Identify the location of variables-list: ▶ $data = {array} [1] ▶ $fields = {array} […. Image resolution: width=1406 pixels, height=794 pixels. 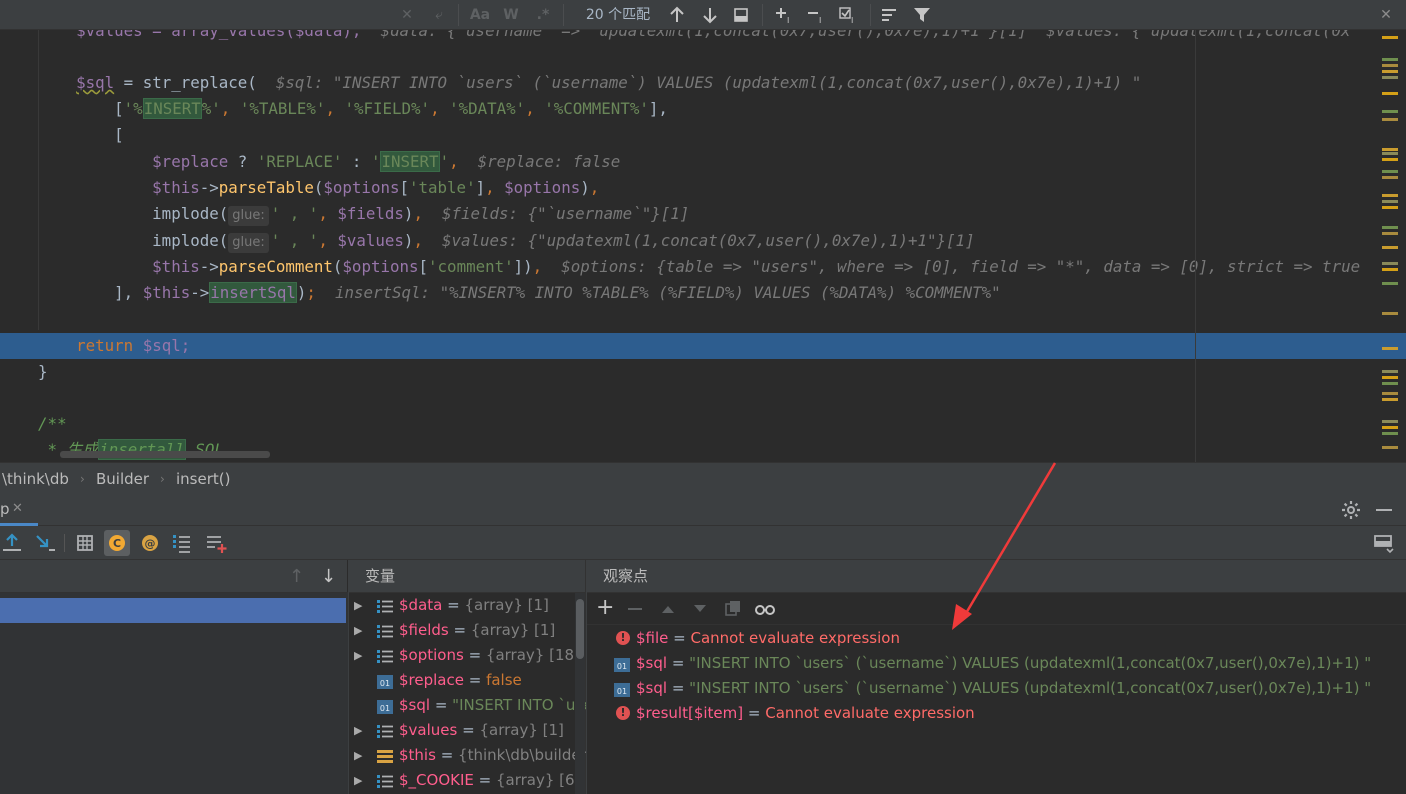
(467, 693).